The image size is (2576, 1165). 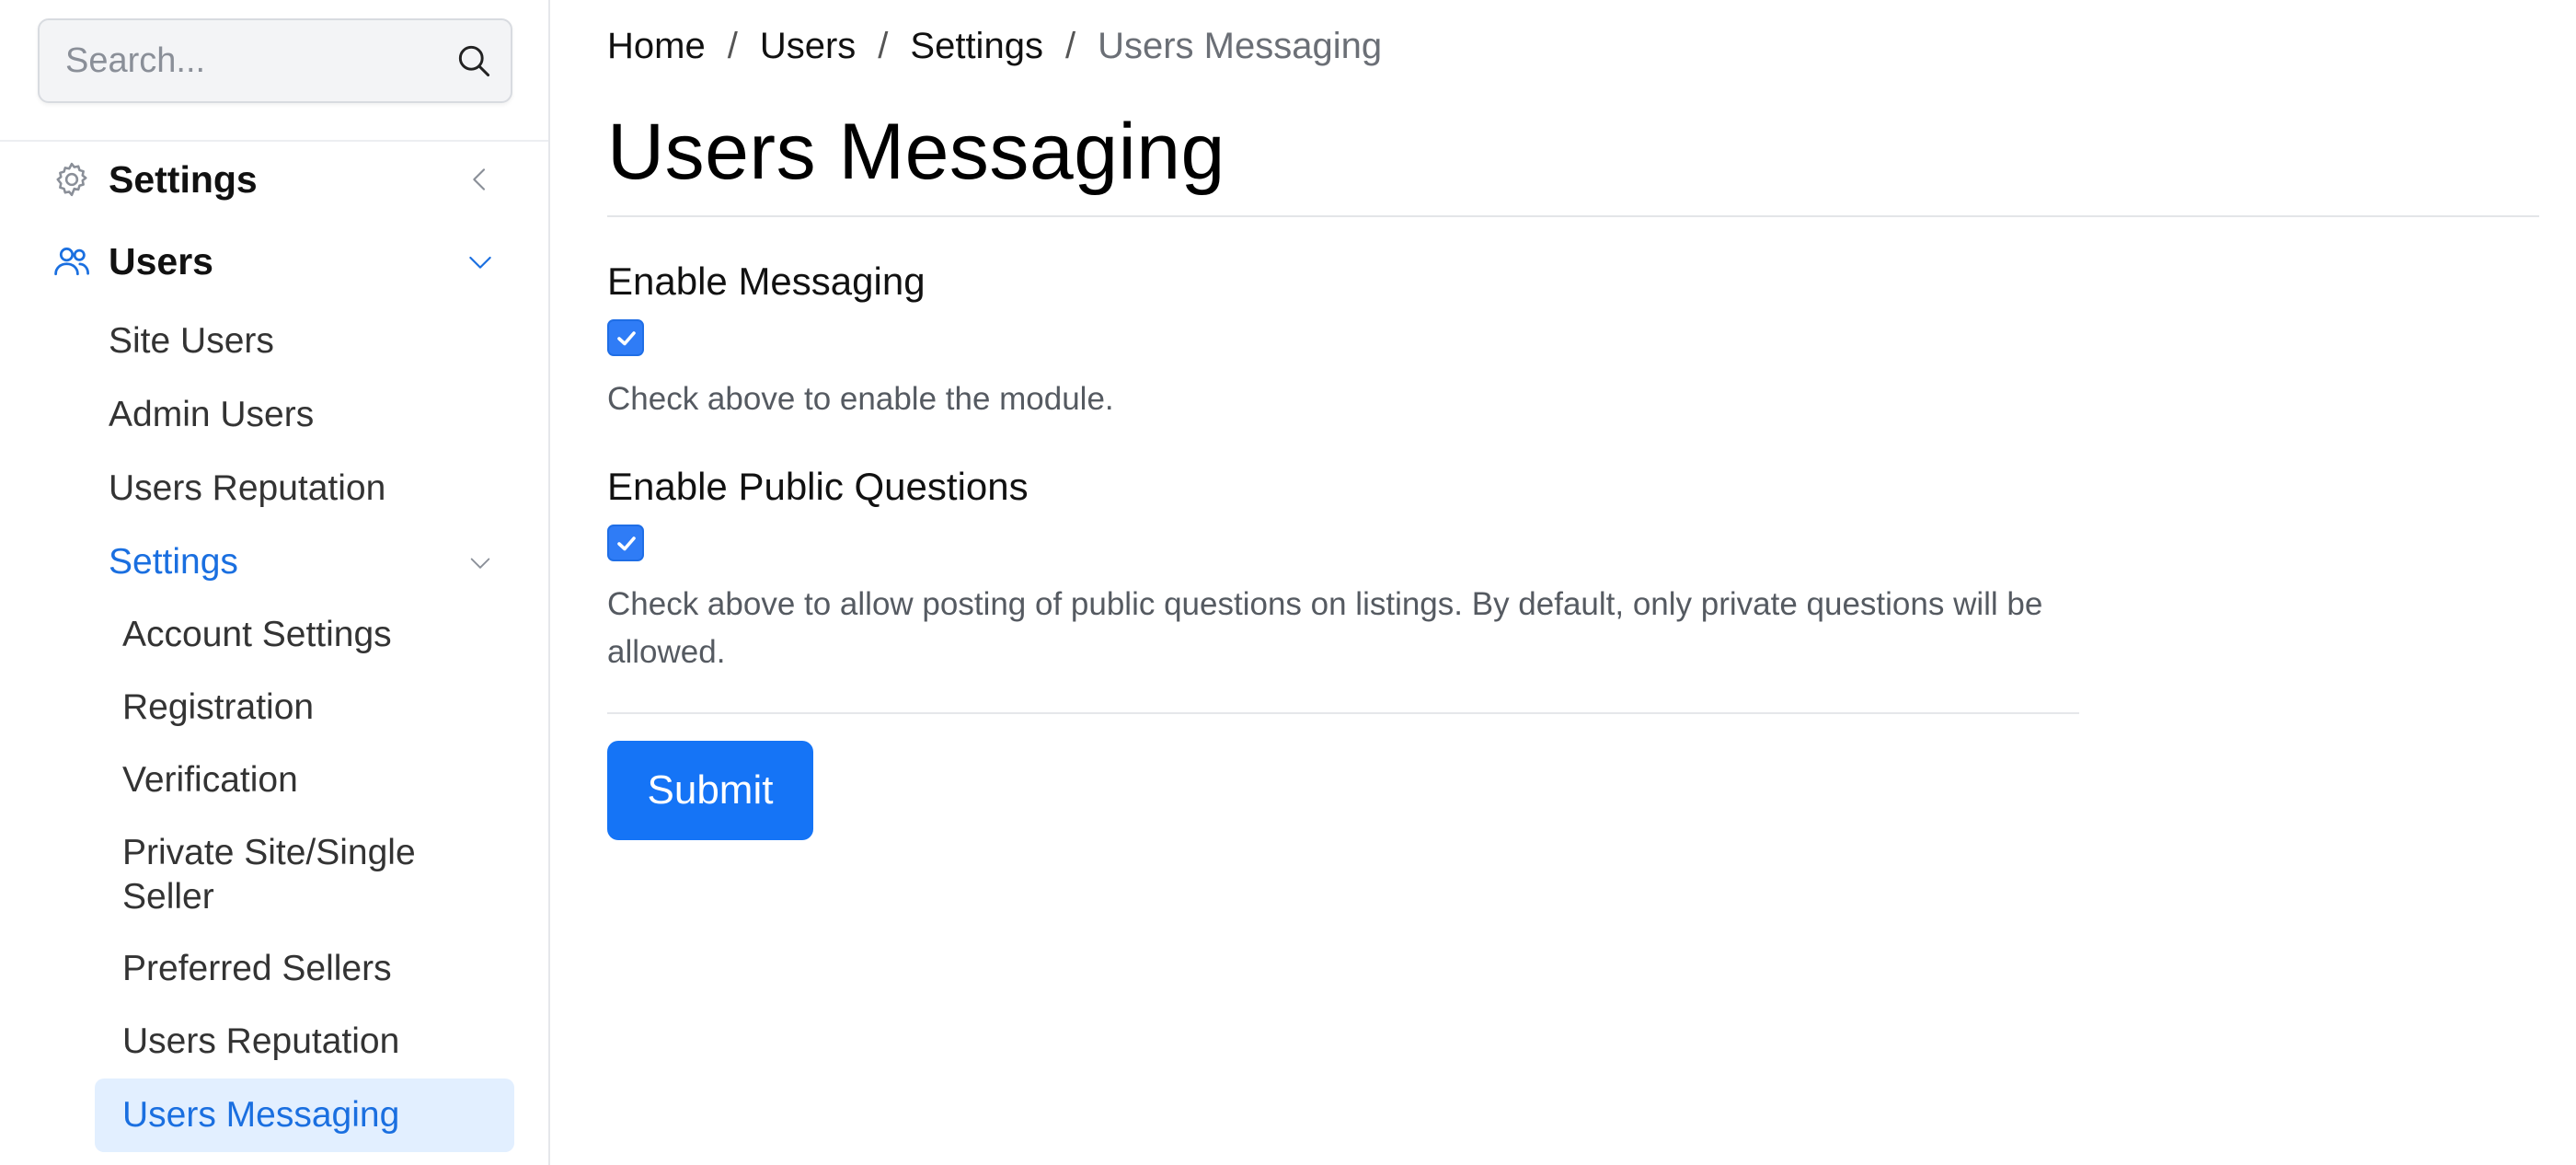 I want to click on enable-public-questions-label: Enable Public Questions, so click(x=818, y=487).